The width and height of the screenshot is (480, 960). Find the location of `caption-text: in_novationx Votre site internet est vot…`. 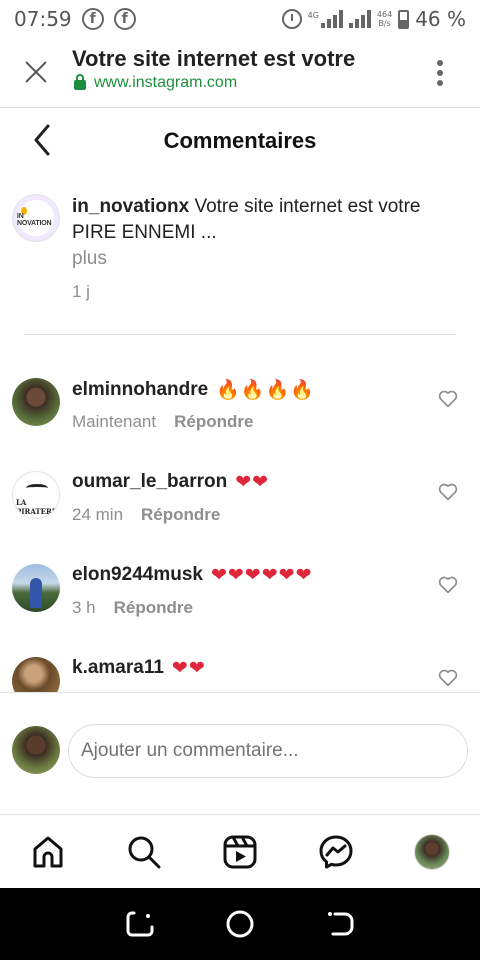

caption-text: in_novationx Votre site internet est vot… is located at coordinates (267, 220).